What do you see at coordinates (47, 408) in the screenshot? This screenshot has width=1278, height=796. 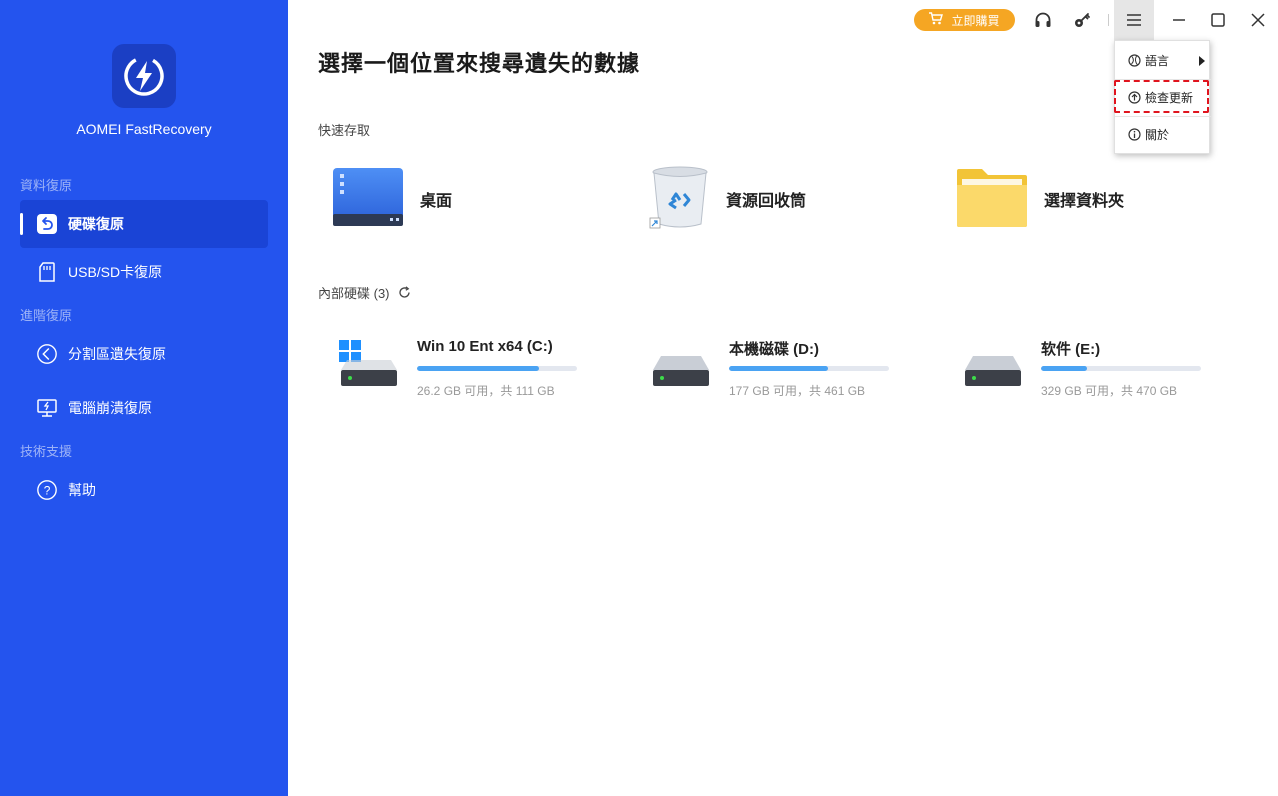 I see `monitor-crash-icon` at bounding box center [47, 408].